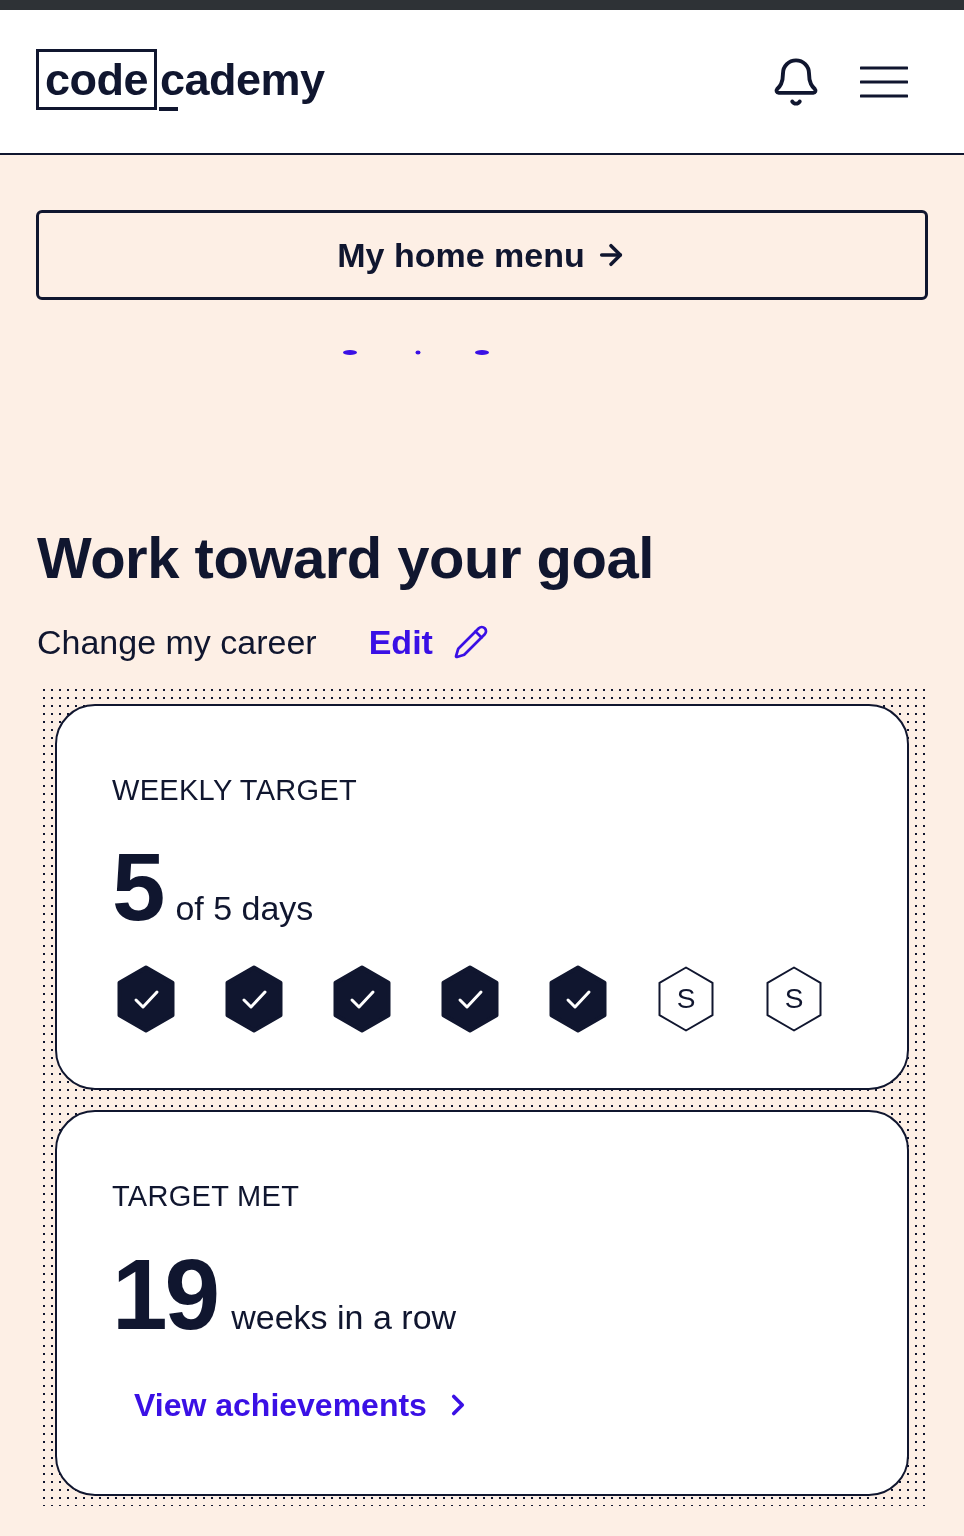  I want to click on home-menu-button: My home menu, so click(482, 255).